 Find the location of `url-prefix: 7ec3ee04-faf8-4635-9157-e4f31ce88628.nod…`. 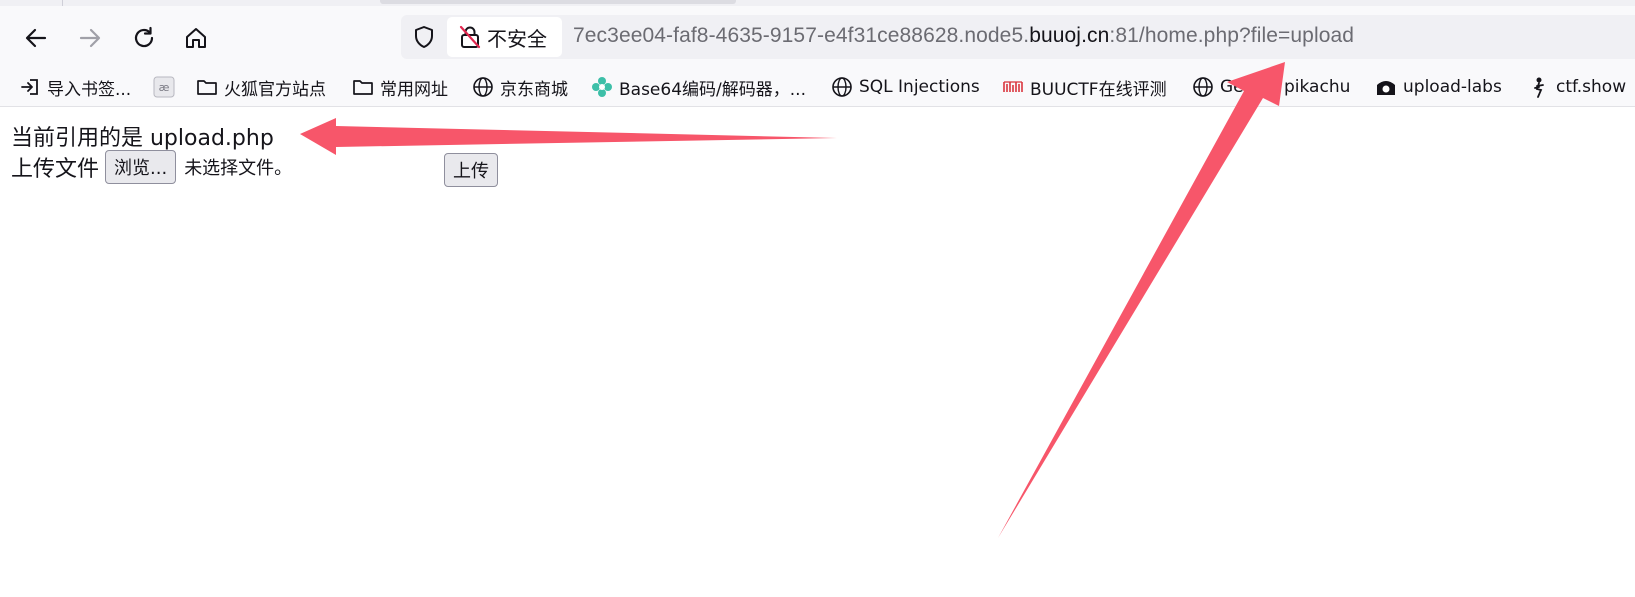

url-prefix: 7ec3ee04-faf8-4635-9157-e4f31ce88628.nod… is located at coordinates (801, 35).